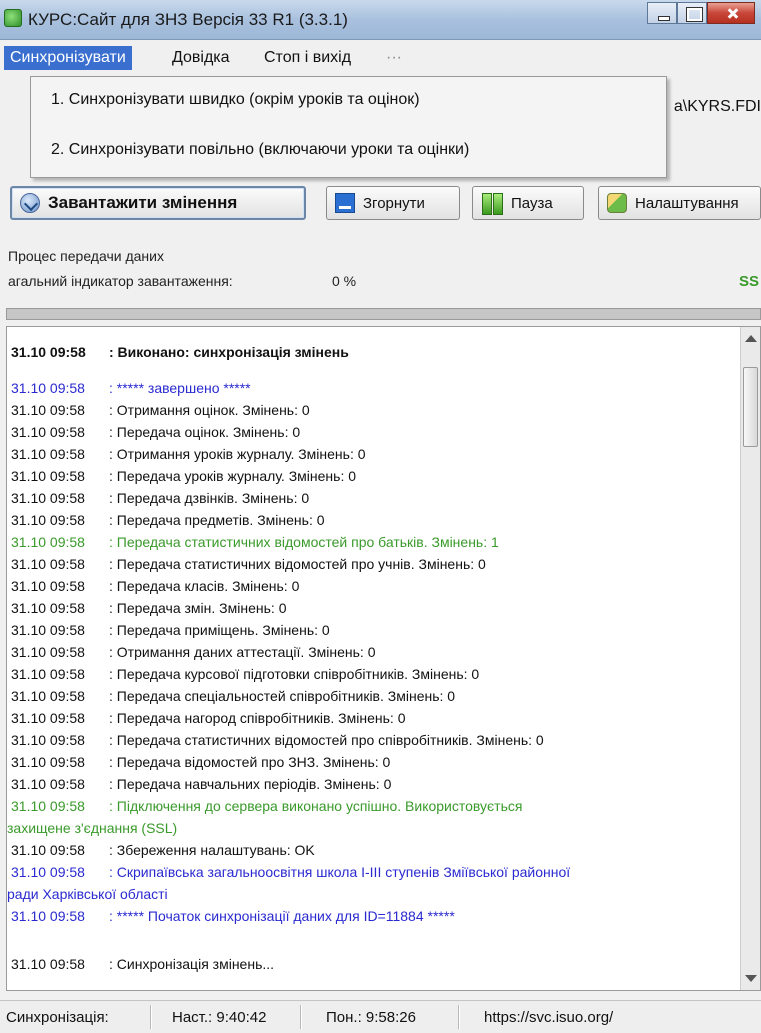 The image size is (761, 1033). Describe the element at coordinates (188, 19) in the screenshot. I see `window-title: КУРС:Сайт для ЗНЗ Версія 33 R1 (3.3.1)` at that location.